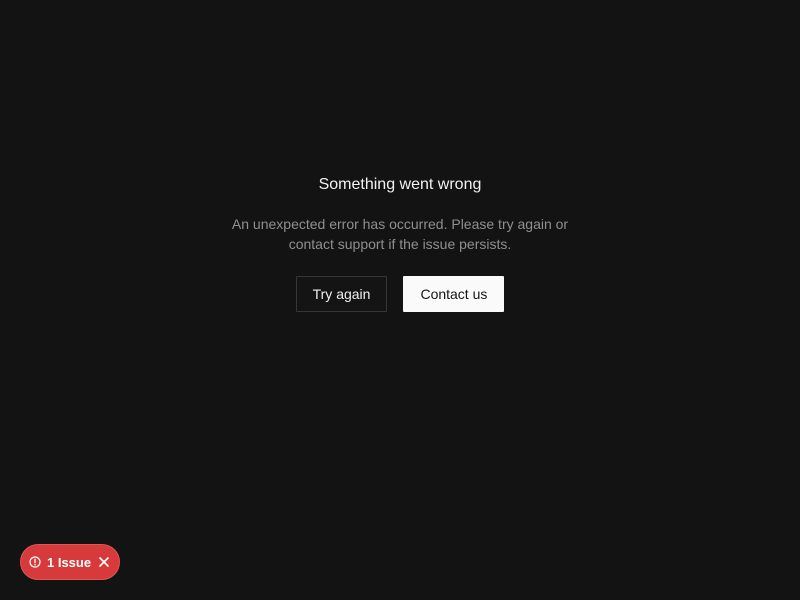 Image resolution: width=800 pixels, height=600 pixels. Describe the element at coordinates (341, 294) in the screenshot. I see `try-again-button: Try again` at that location.